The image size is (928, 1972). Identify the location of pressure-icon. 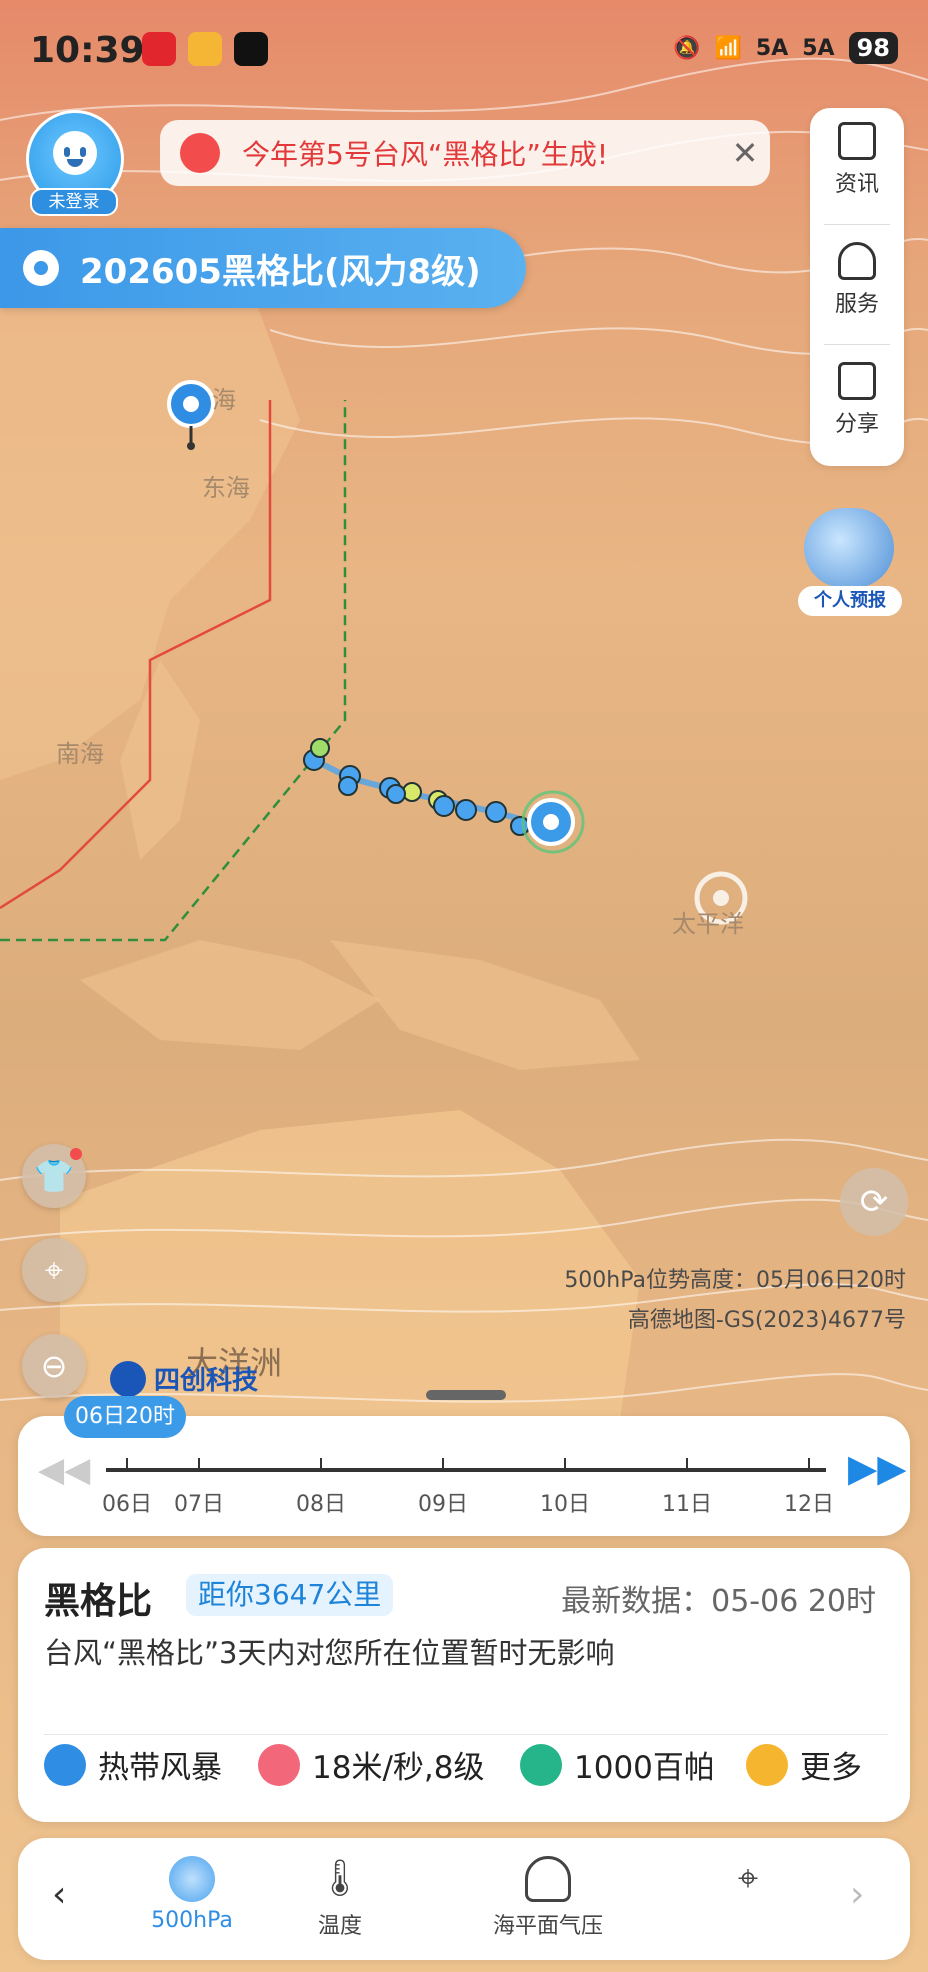
(541, 1764).